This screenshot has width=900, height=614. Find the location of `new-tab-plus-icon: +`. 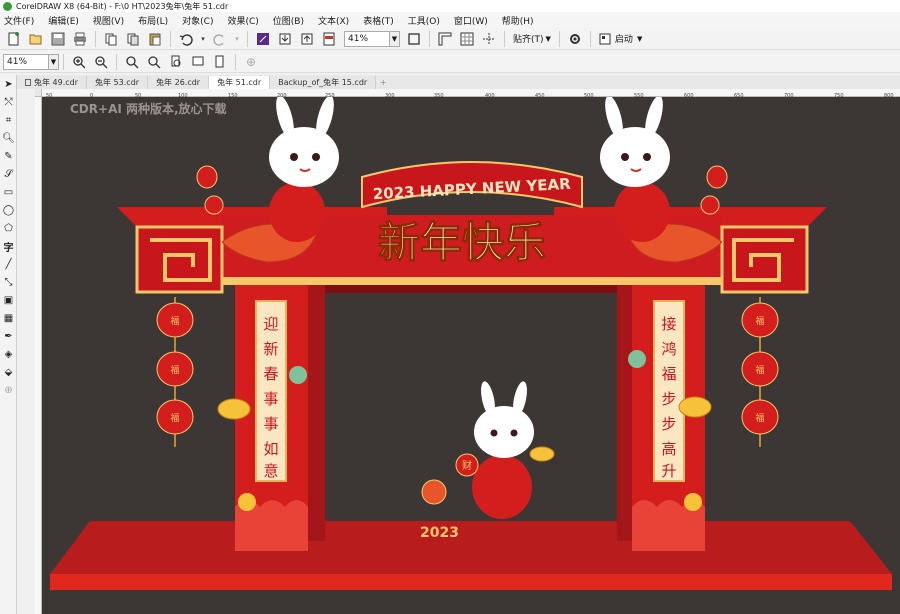

new-tab-plus-icon: + is located at coordinates (383, 82).